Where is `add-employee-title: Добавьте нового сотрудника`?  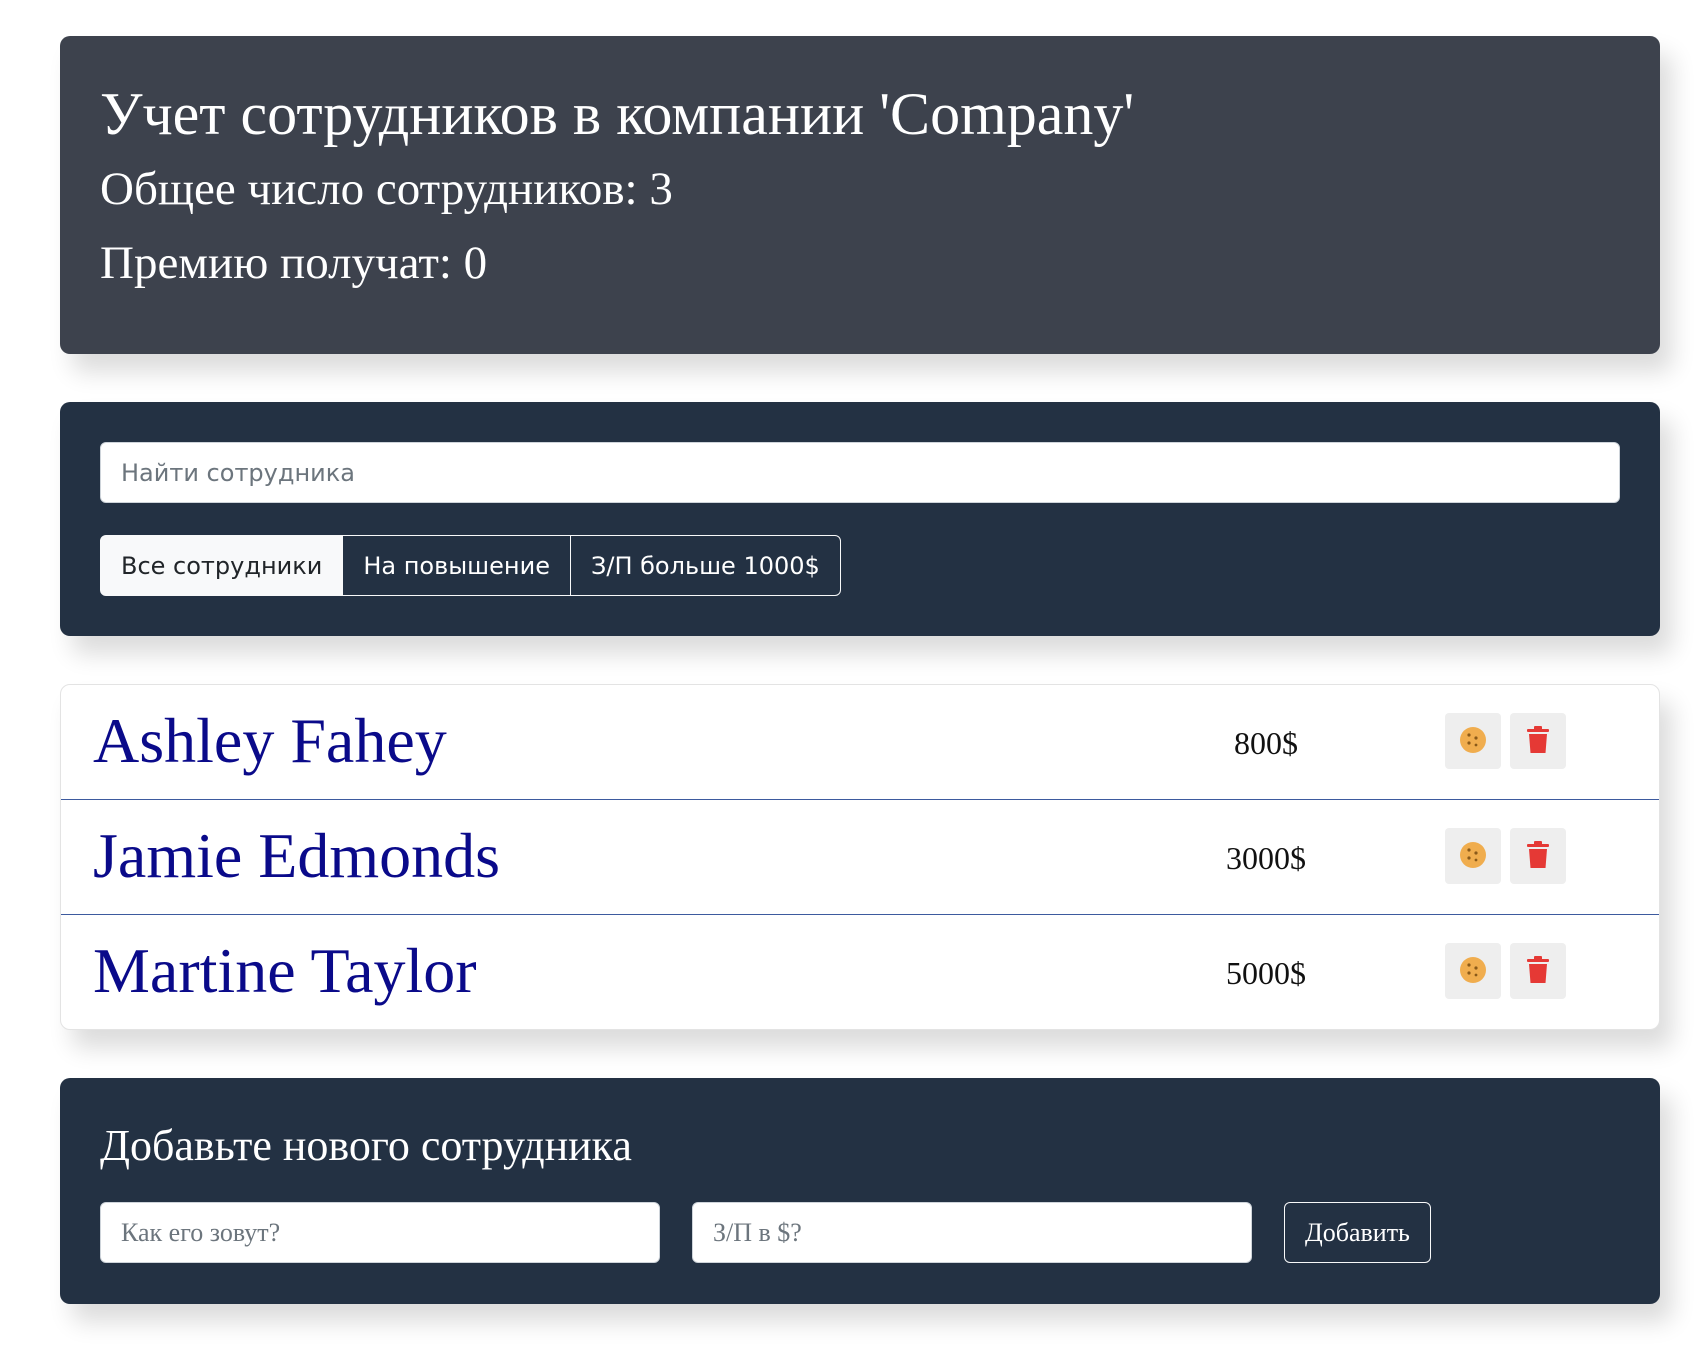 add-employee-title: Добавьте нового сотрудника is located at coordinates (366, 1145).